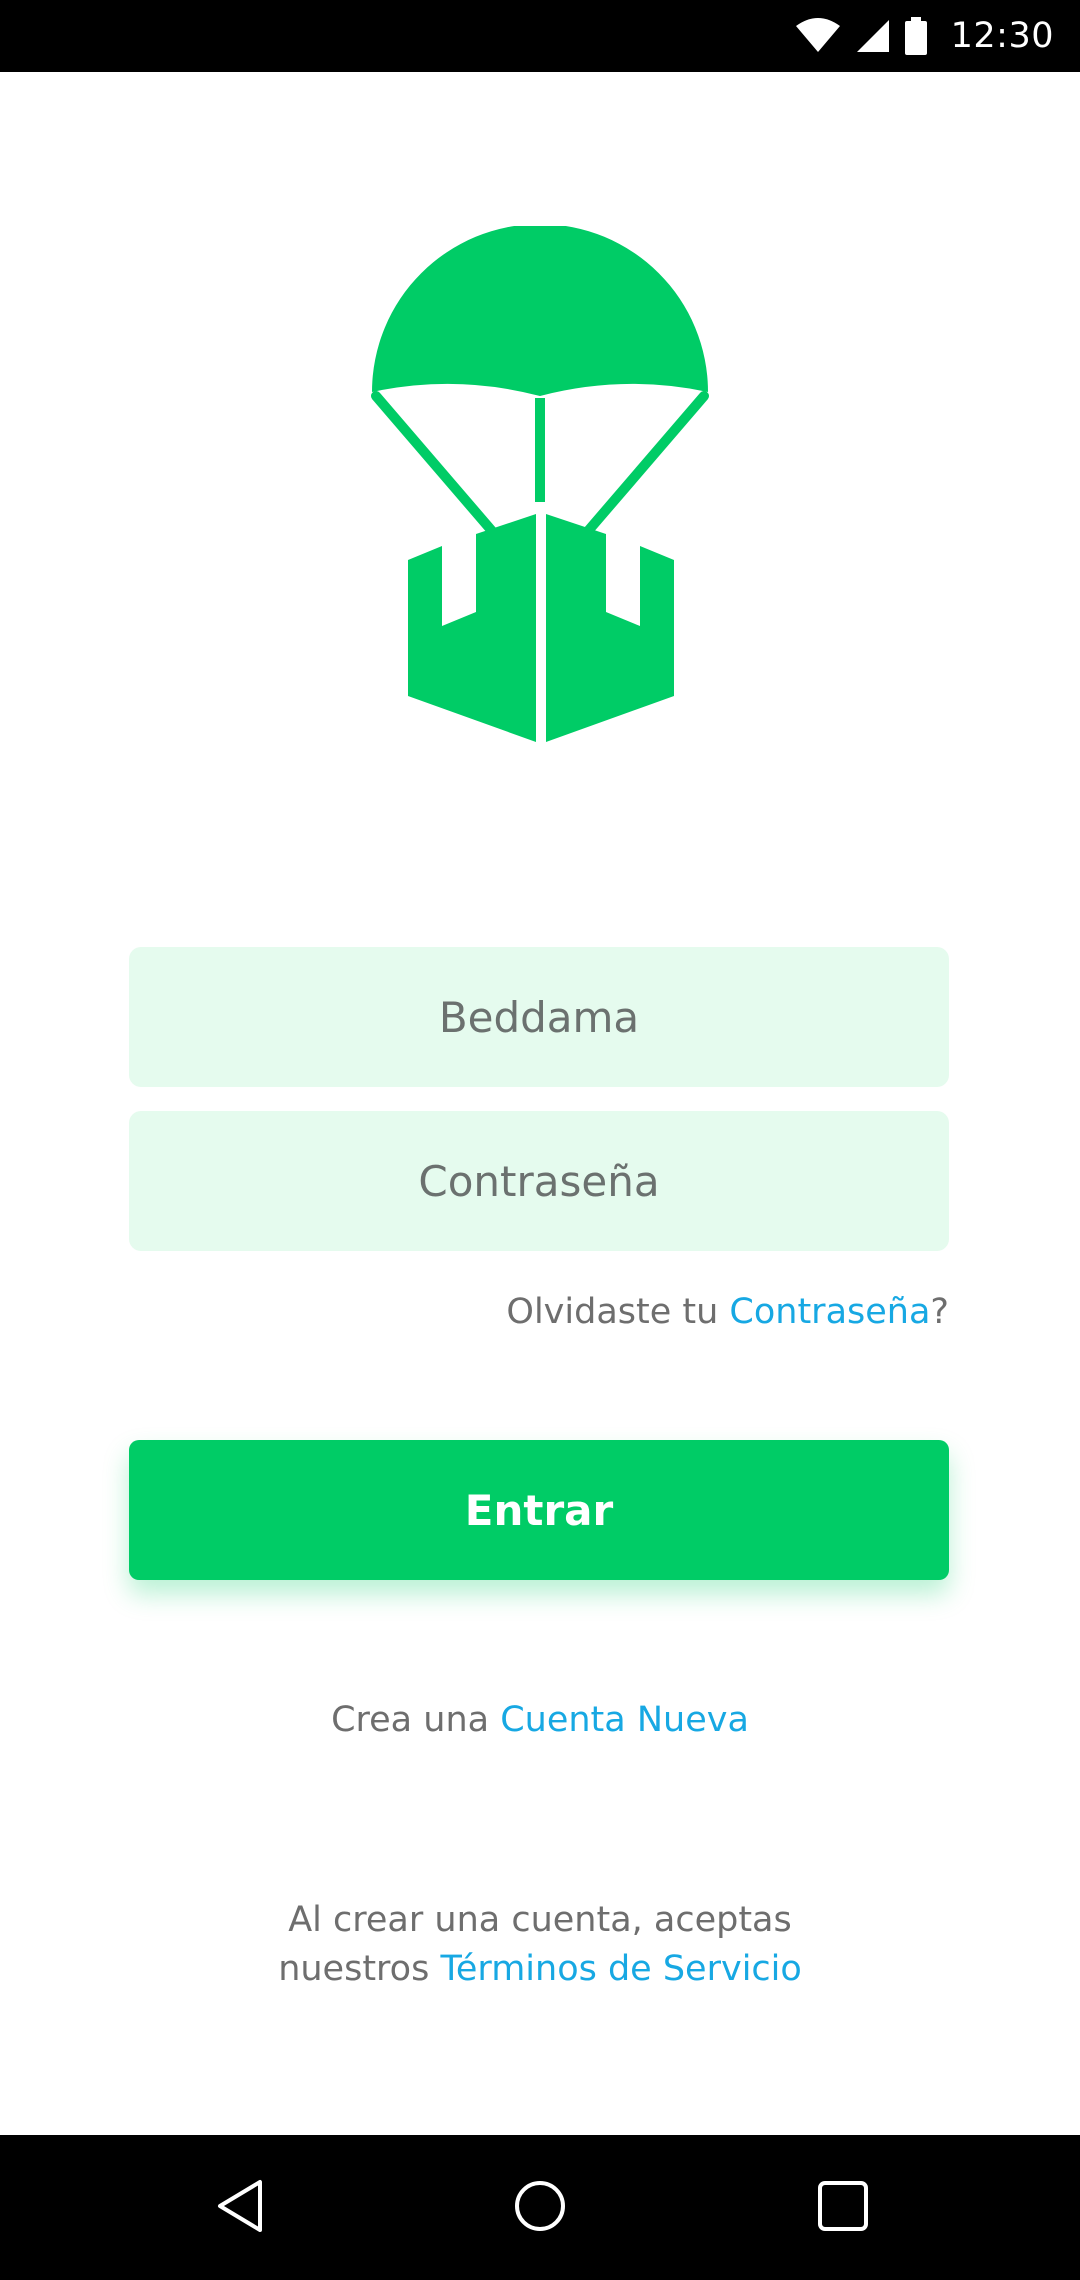 This screenshot has height=2280, width=1080. I want to click on password-field, so click(539, 1181).